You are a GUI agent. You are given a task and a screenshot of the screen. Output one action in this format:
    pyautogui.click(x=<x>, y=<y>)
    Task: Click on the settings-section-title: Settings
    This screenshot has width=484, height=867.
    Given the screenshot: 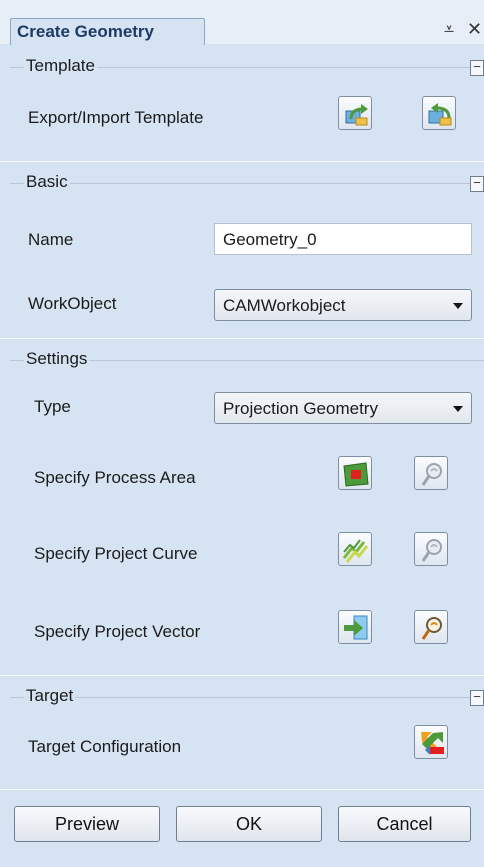 What is the action you would take?
    pyautogui.click(x=57, y=359)
    